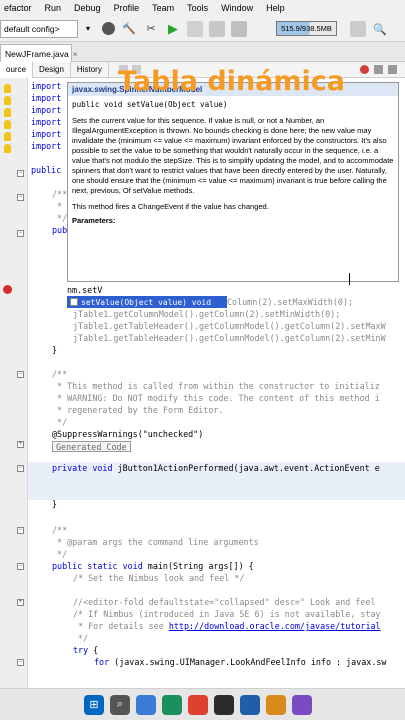 The image size is (405, 720). I want to click on line-gutter: − − − − + − − − + −, so click(14, 383).